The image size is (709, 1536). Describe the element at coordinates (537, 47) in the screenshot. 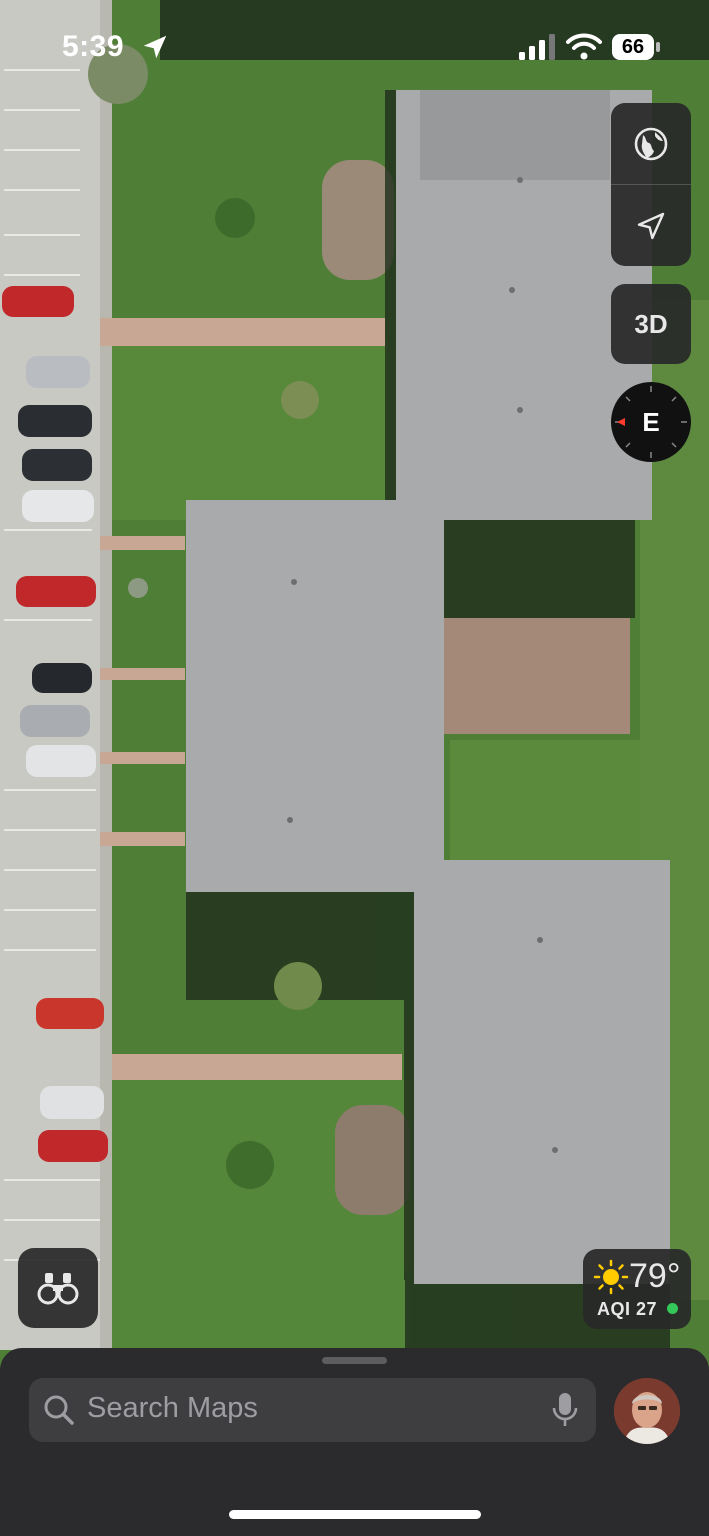

I see `cellular-signal-icon` at that location.